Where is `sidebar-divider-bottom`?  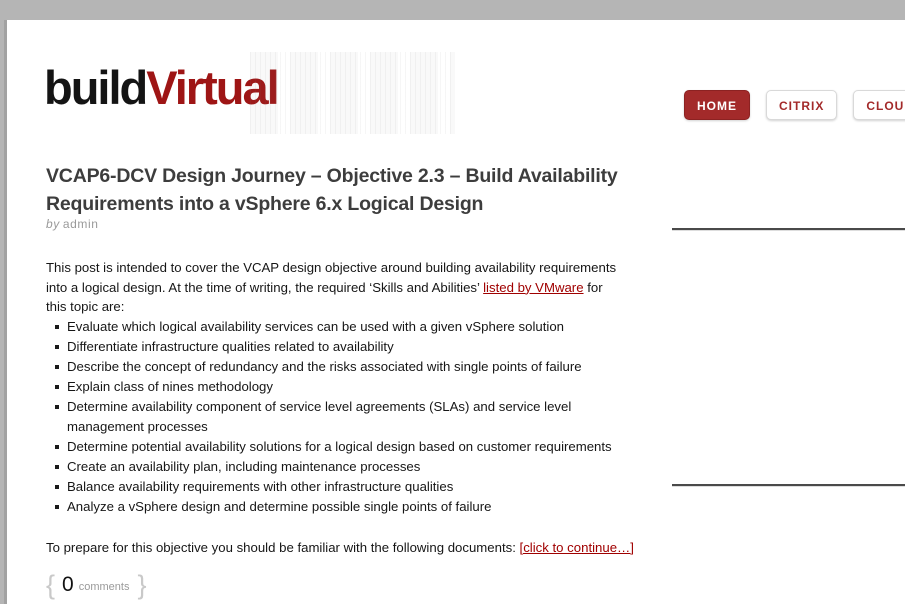 sidebar-divider-bottom is located at coordinates (788, 485).